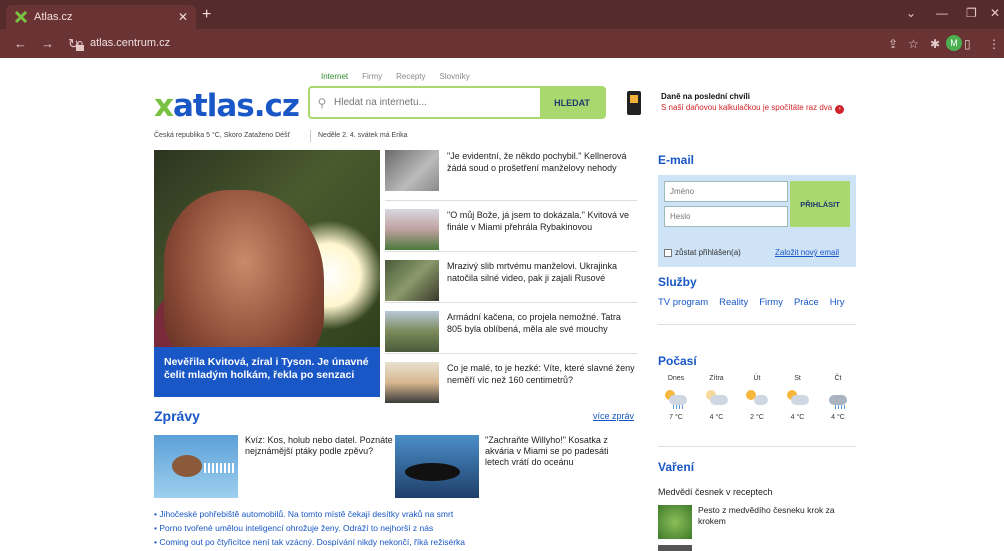 The image size is (1004, 551). I want to click on url-text: atlas.centrum.cz, so click(130, 43).